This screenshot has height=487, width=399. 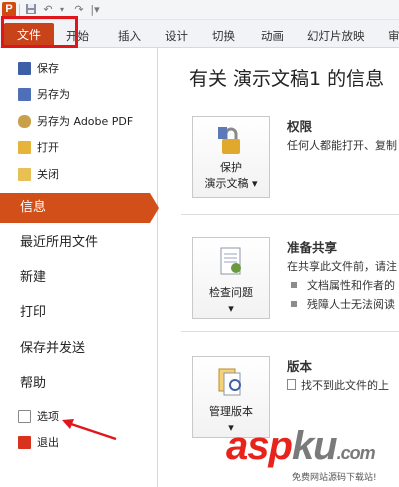 What do you see at coordinates (79, 68) in the screenshot?
I see `save-command: 保存` at bounding box center [79, 68].